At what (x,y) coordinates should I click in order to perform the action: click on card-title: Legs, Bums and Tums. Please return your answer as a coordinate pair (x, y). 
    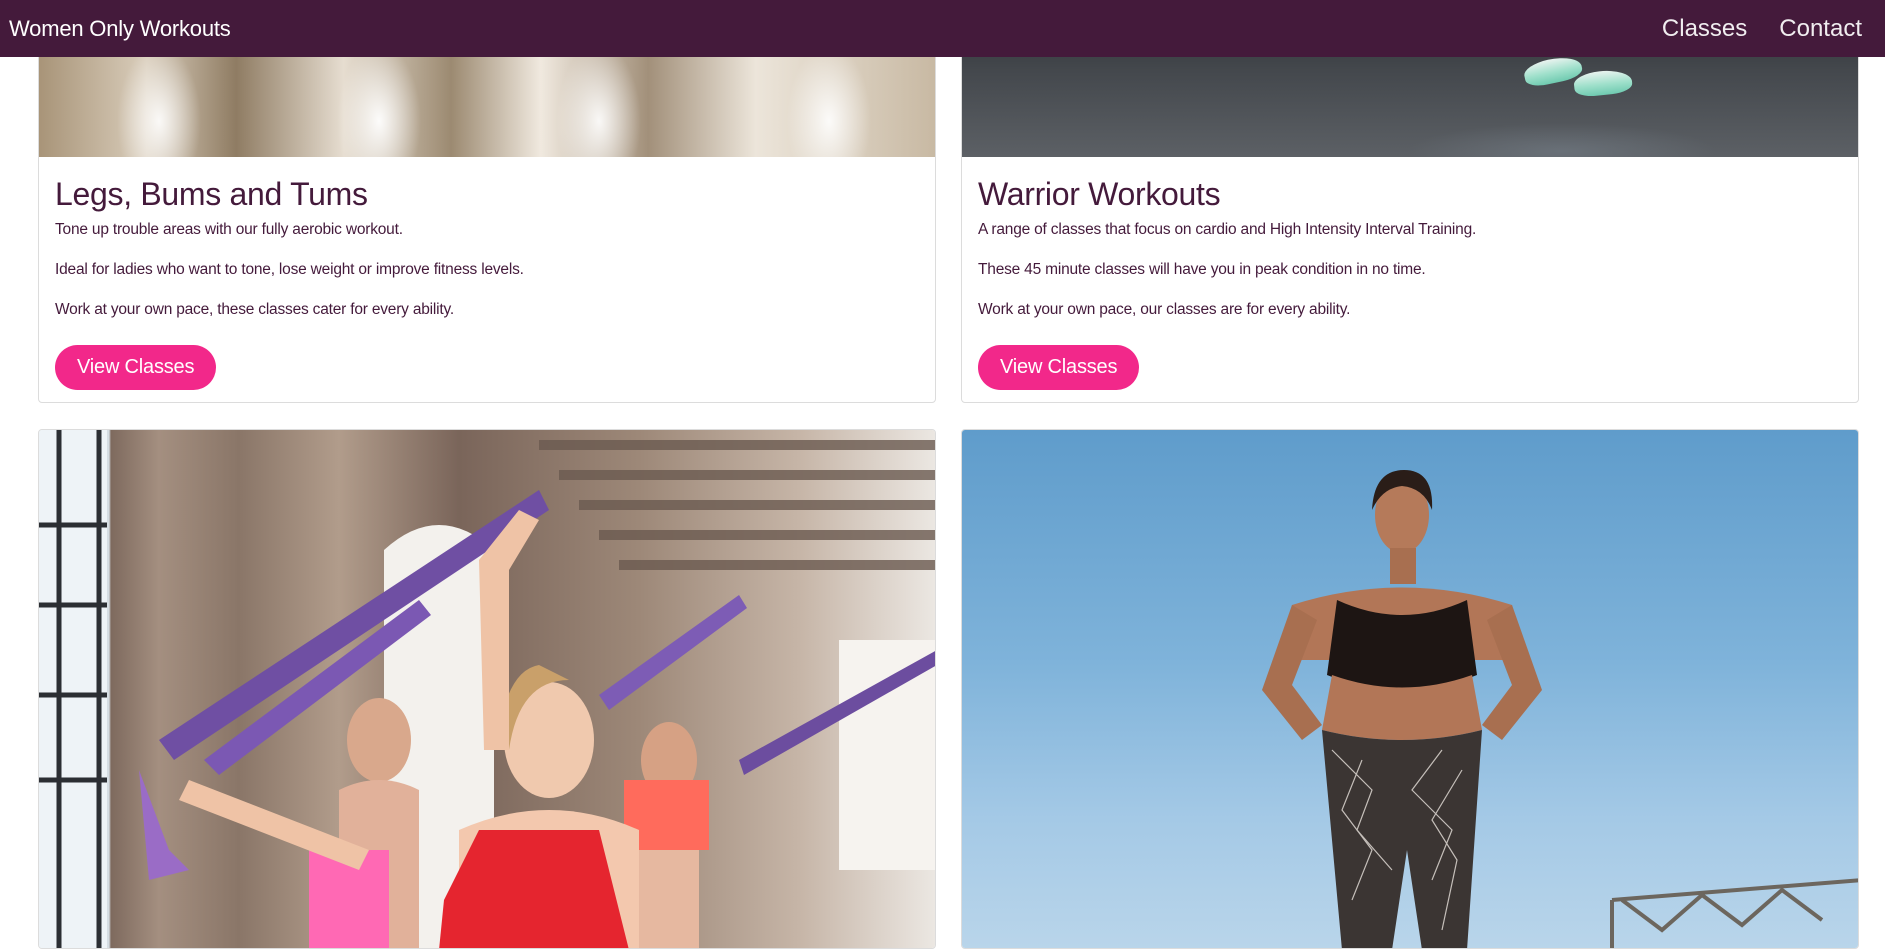
    Looking at the image, I should click on (211, 194).